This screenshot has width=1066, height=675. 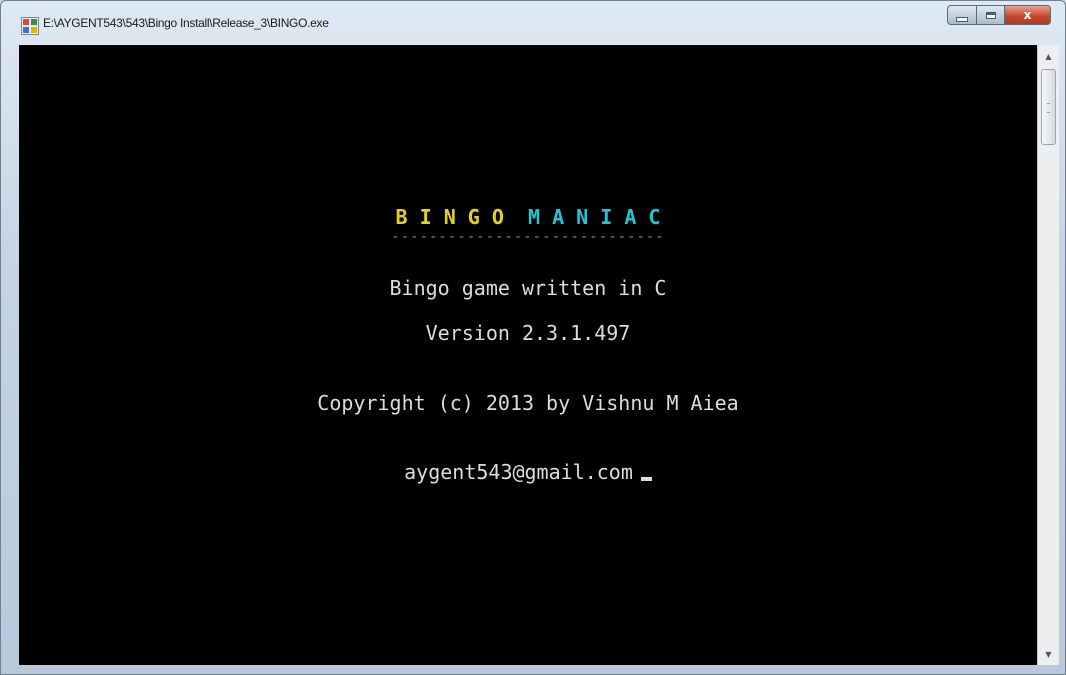 I want to click on description-line: Bingo game written in C, so click(x=528, y=288).